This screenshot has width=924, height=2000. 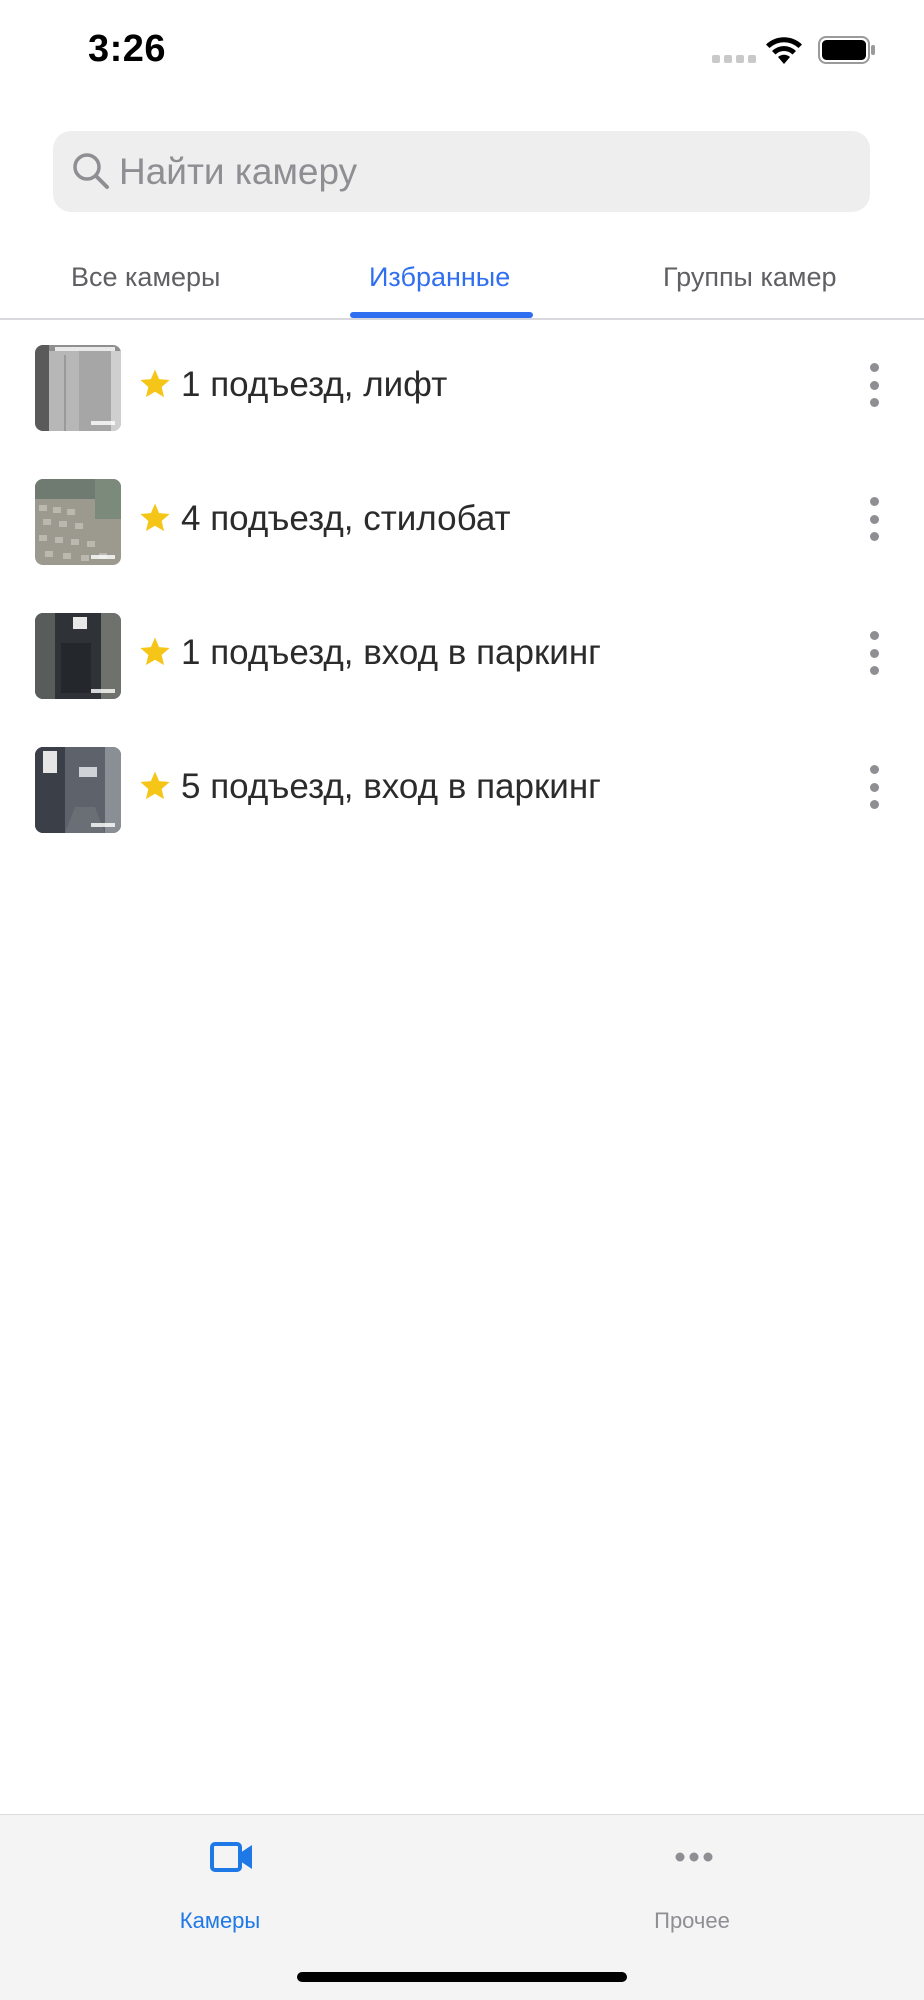 I want to click on search-bar, so click(x=461, y=171).